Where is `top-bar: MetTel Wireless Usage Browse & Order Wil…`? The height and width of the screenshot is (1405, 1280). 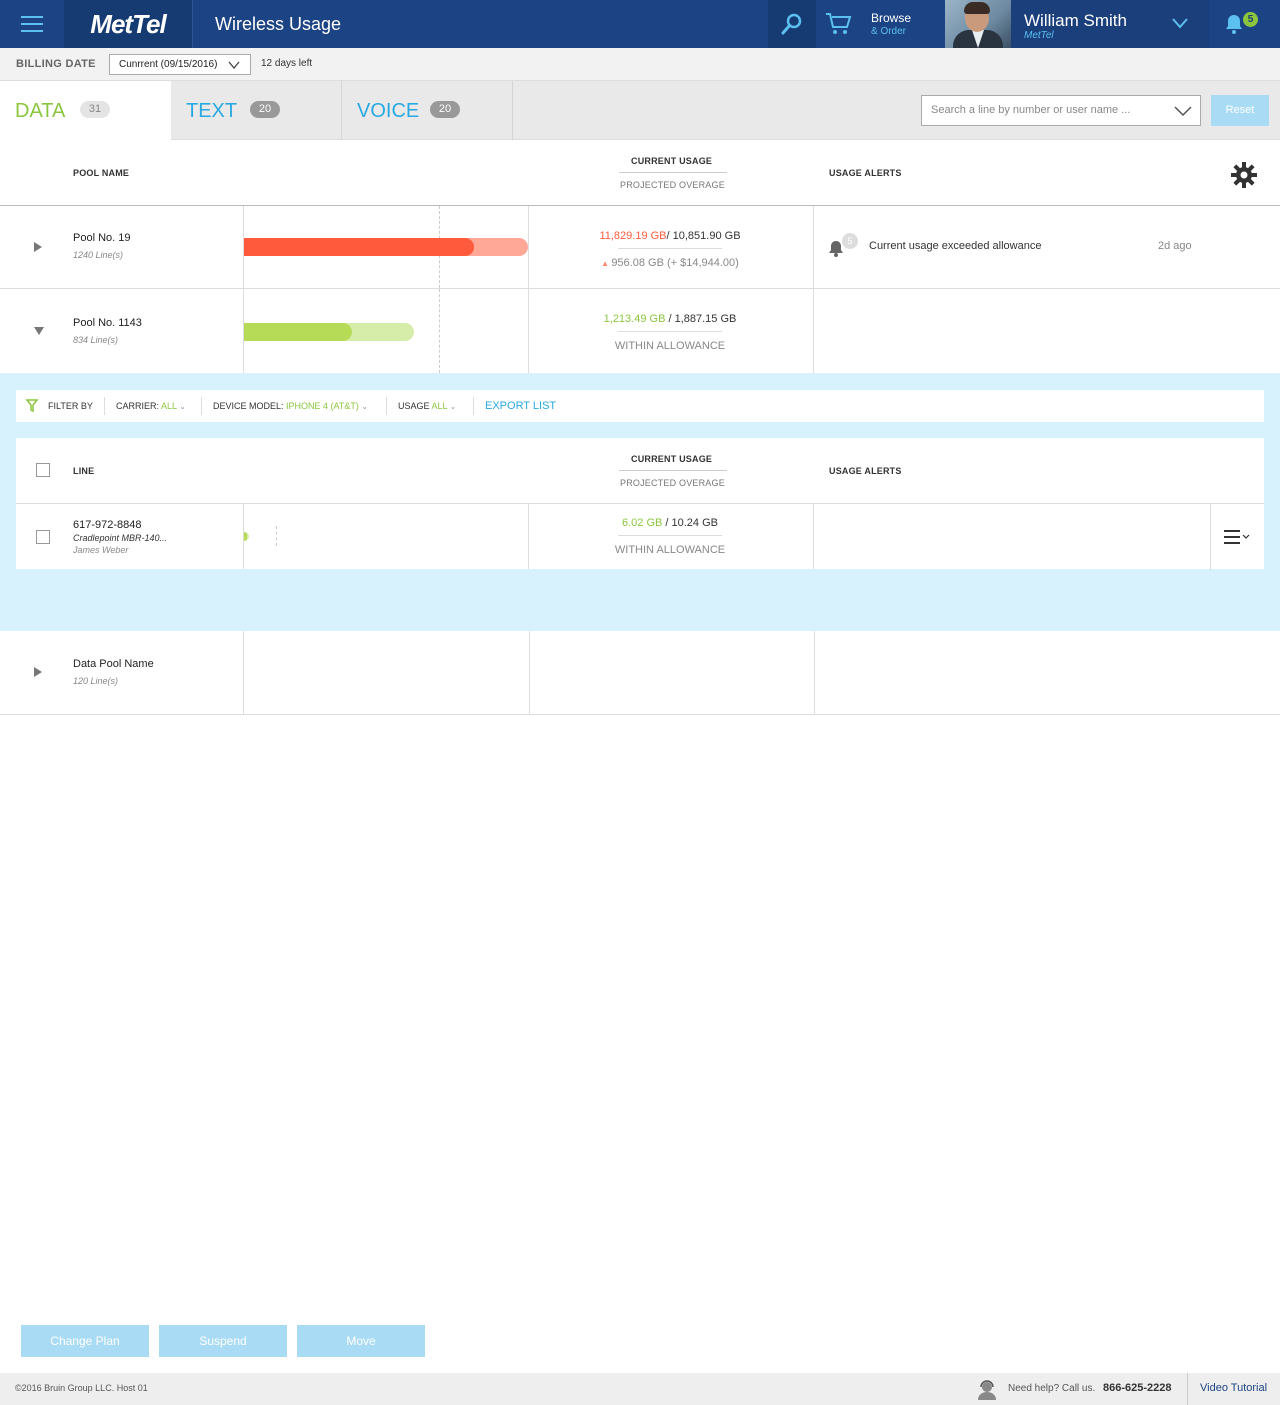 top-bar: MetTel Wireless Usage Browse & Order Wil… is located at coordinates (640, 24).